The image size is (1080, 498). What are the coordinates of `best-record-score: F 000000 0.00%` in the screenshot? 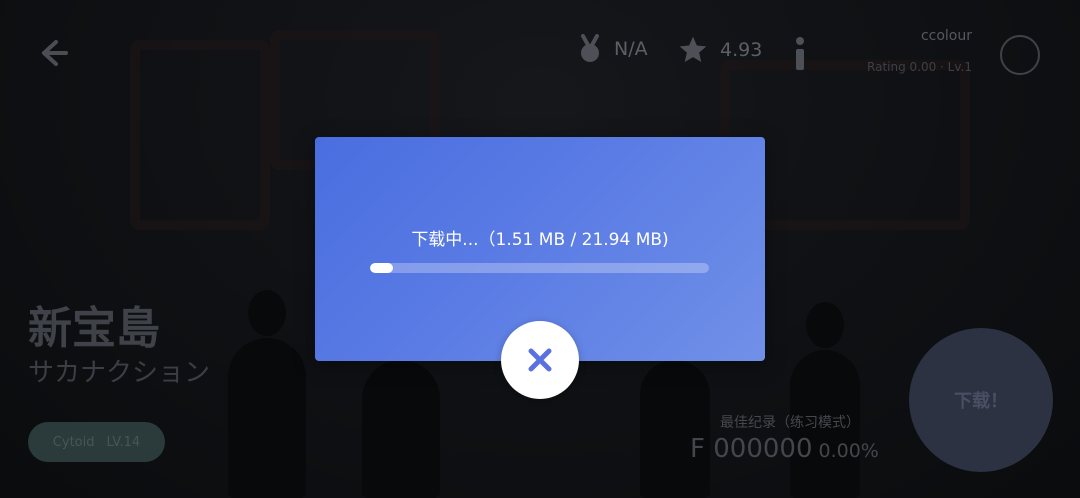 It's located at (784, 449).